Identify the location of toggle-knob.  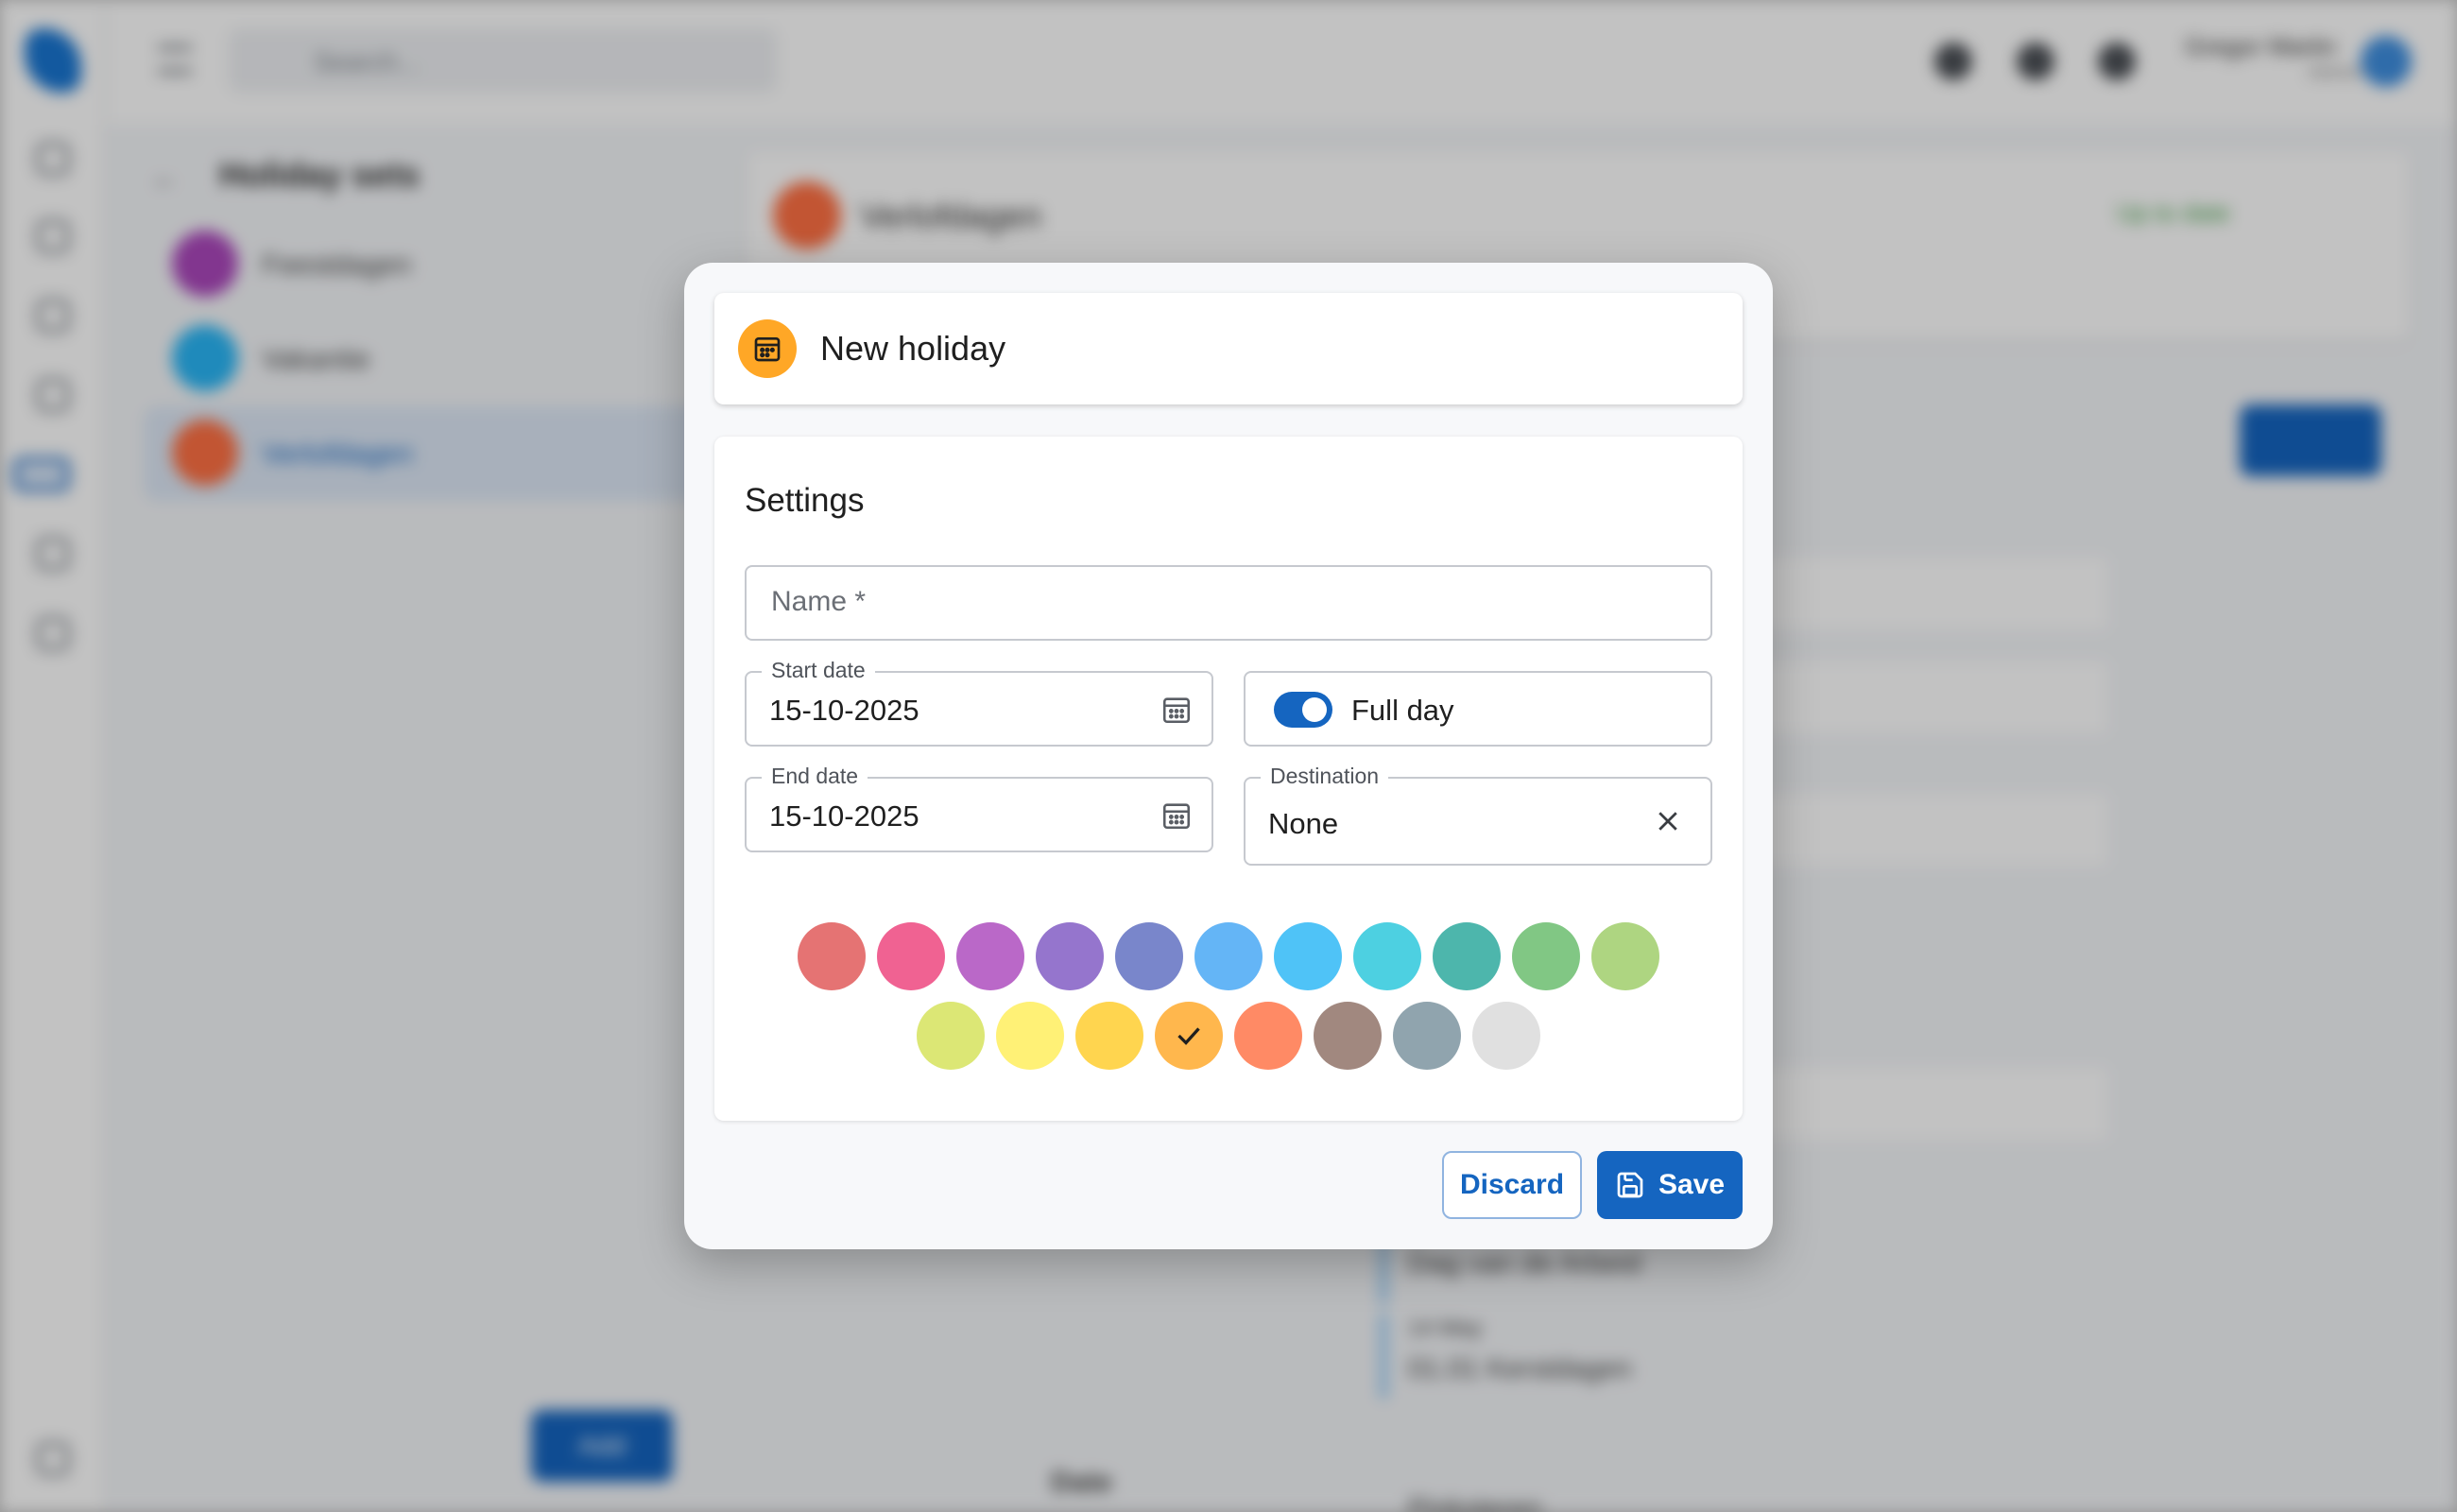
(1314, 709).